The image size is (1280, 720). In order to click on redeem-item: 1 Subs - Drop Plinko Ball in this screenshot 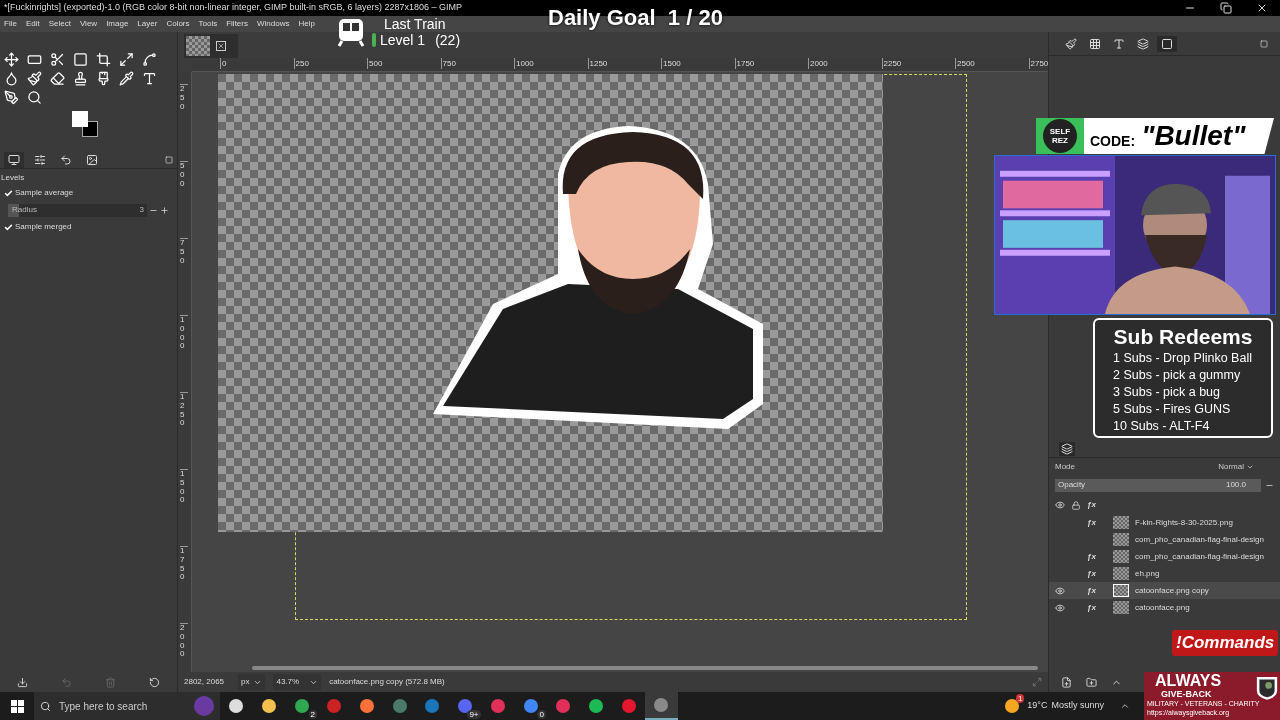, I will do `click(1183, 358)`.